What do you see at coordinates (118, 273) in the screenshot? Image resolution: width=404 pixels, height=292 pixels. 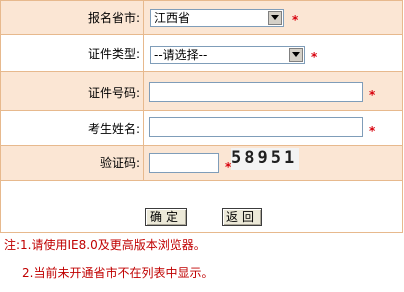 I see `note-line-2: 2.当前未开通省市不在列表中显示。` at bounding box center [118, 273].